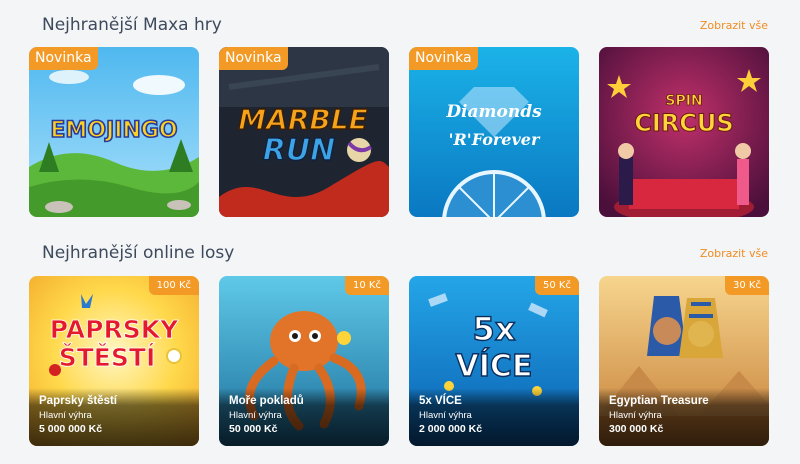  Describe the element at coordinates (493, 112) in the screenshot. I see `diamonds-logo-line1: Diamonds` at that location.